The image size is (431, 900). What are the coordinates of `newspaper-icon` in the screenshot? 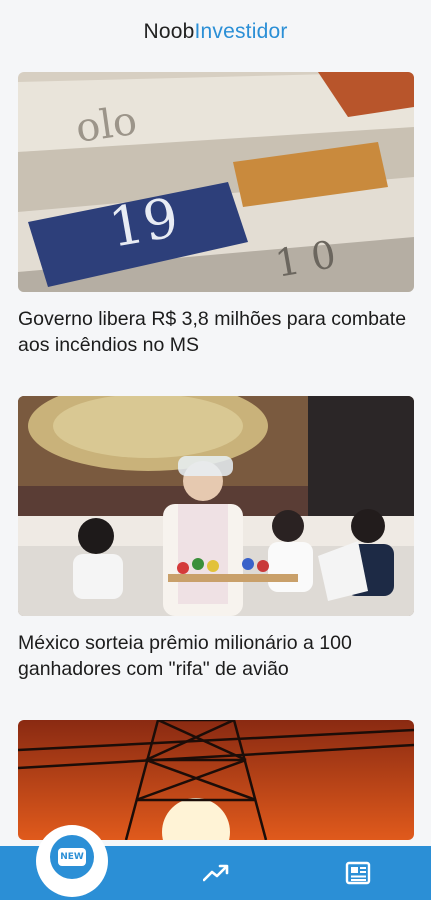 It's located at (358, 873).